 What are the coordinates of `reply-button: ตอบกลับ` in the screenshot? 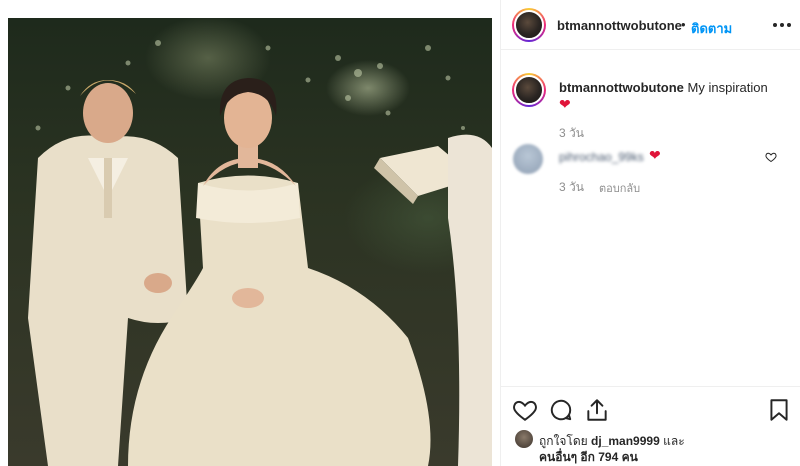 It's located at (619, 188).